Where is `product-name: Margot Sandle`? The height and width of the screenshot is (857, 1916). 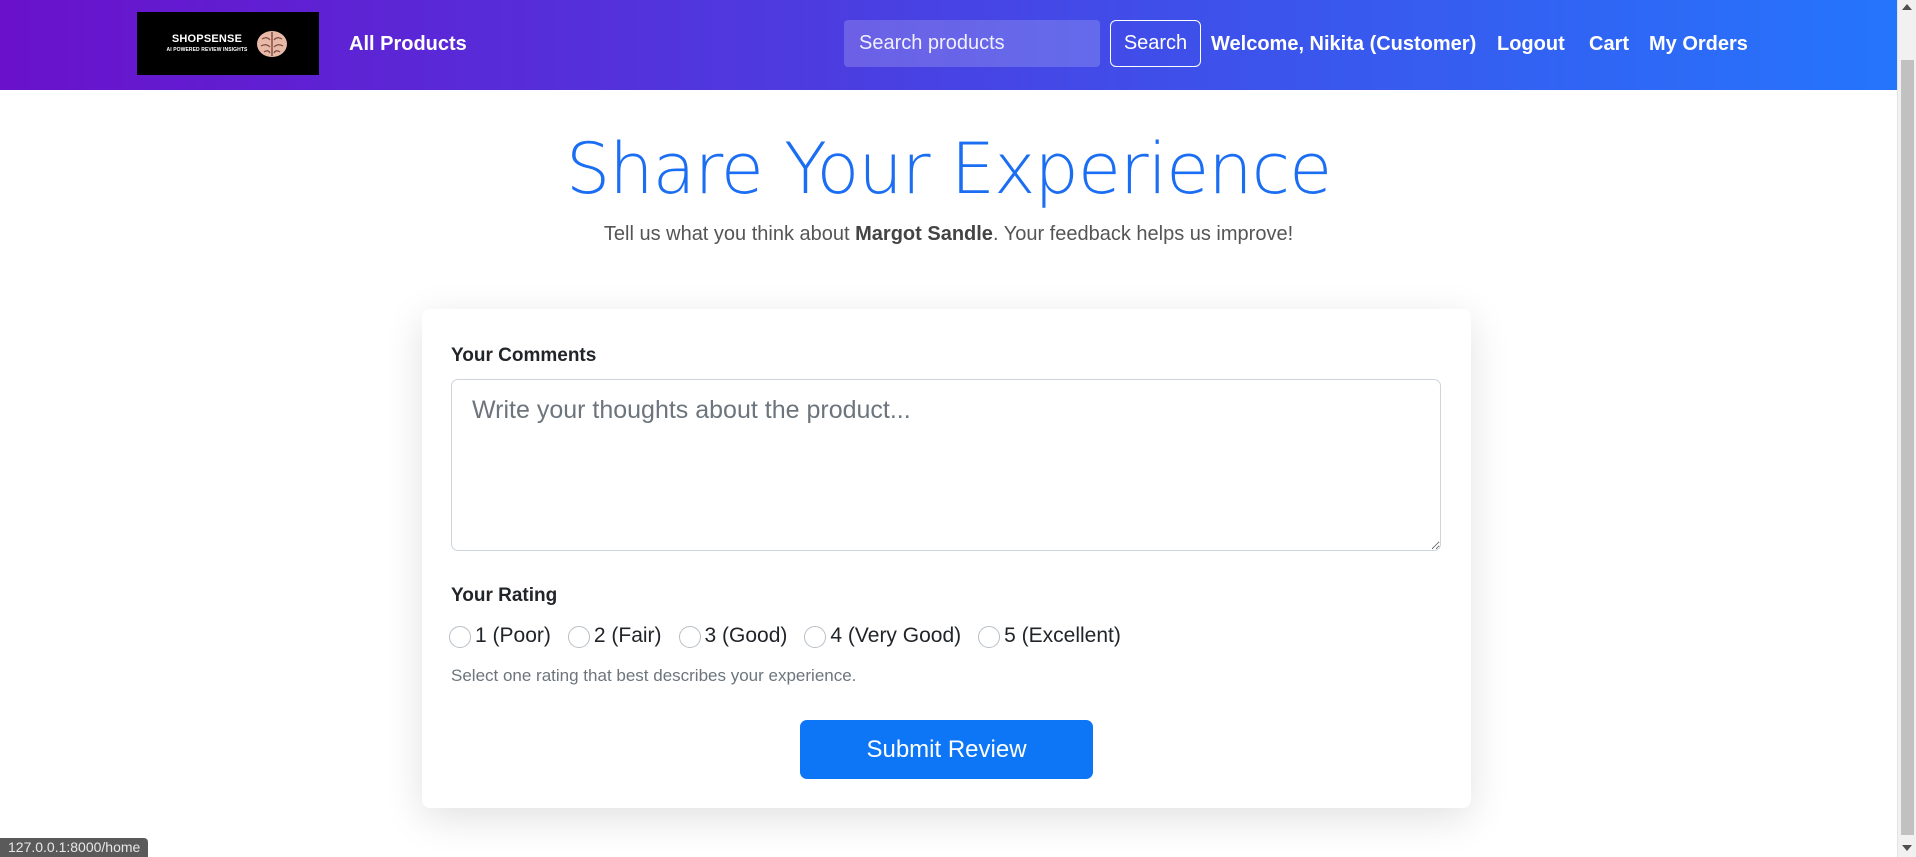 product-name: Margot Sandle is located at coordinates (924, 234).